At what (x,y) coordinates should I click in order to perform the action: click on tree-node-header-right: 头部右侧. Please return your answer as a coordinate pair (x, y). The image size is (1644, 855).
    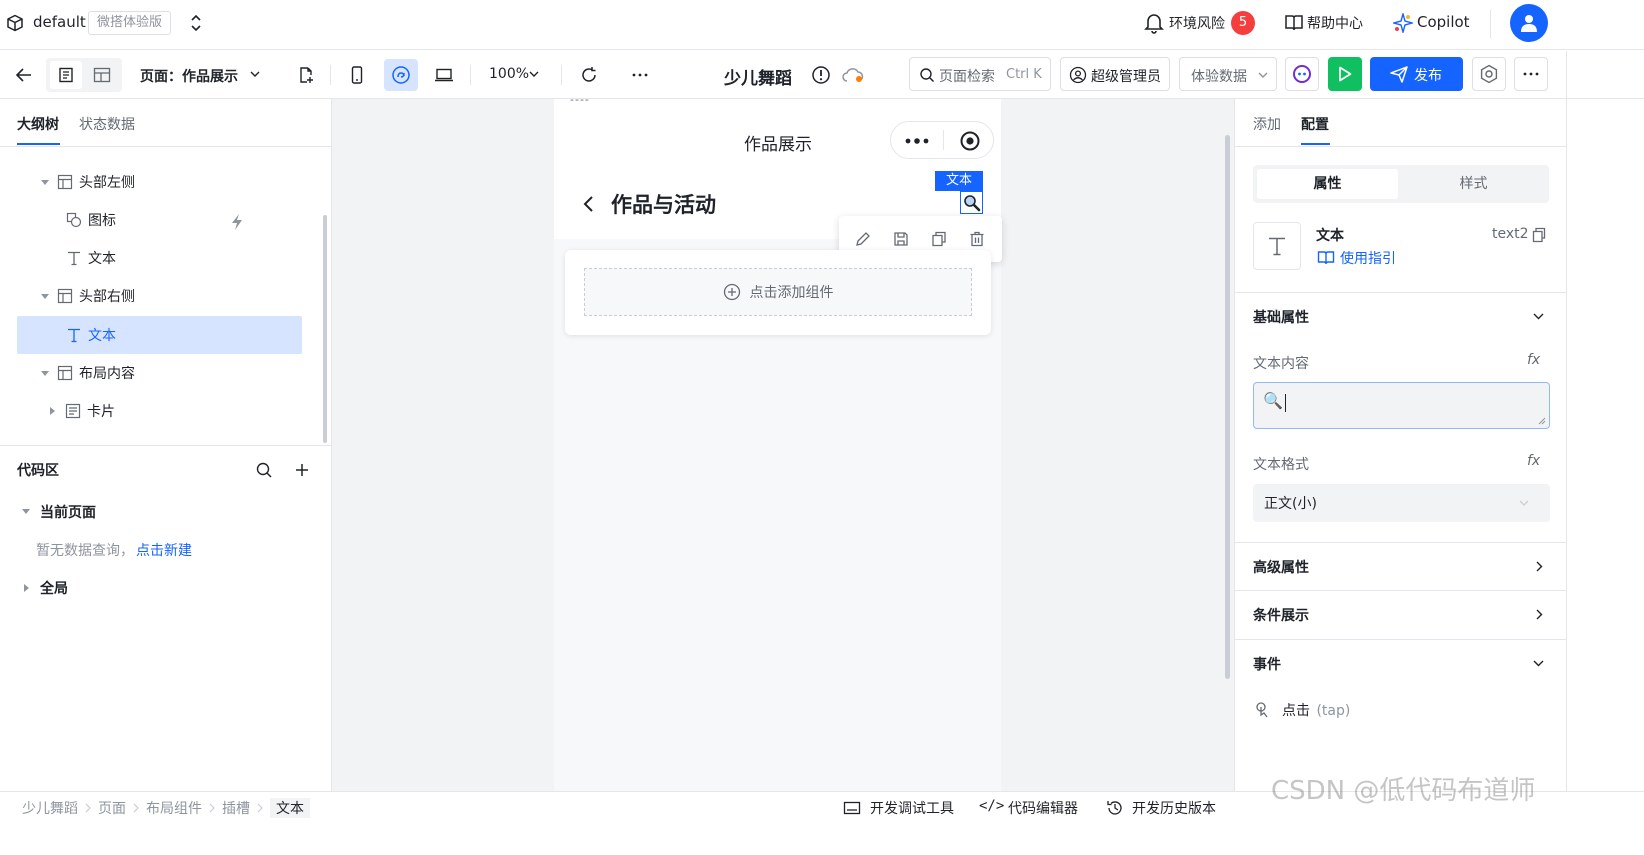
    Looking at the image, I should click on (88, 296).